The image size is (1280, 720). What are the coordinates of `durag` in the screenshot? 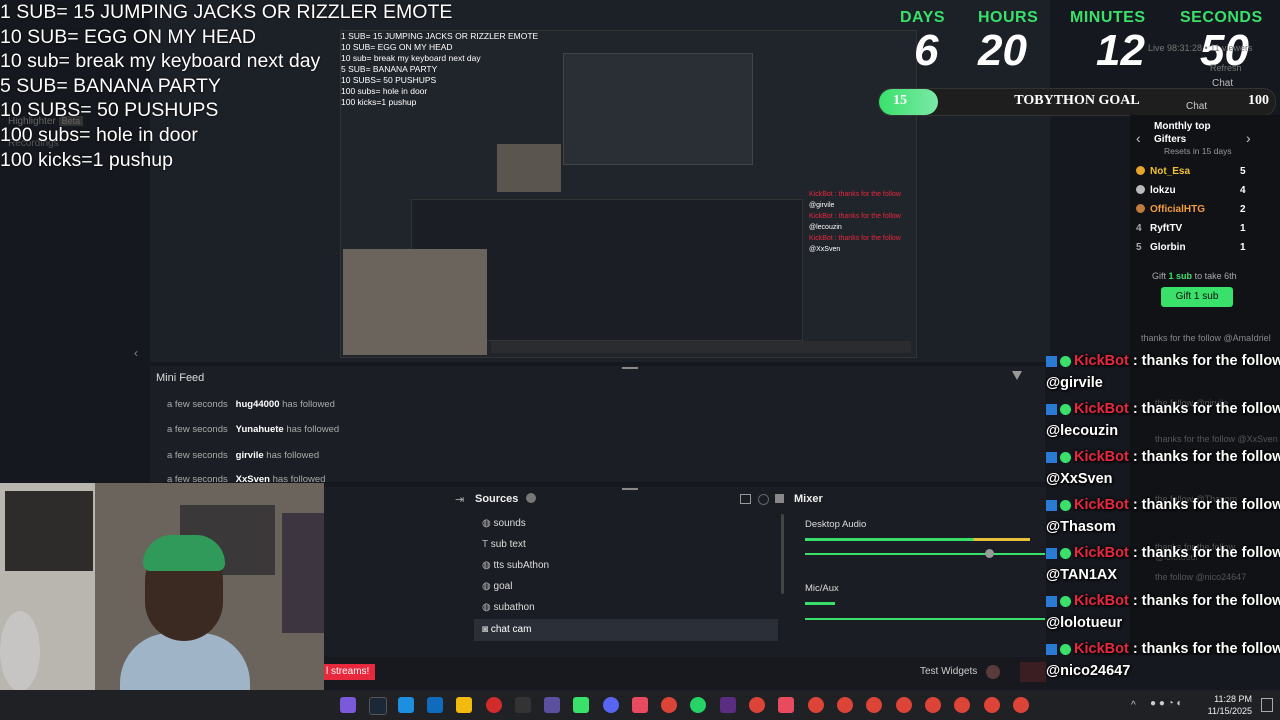 It's located at (184, 553).